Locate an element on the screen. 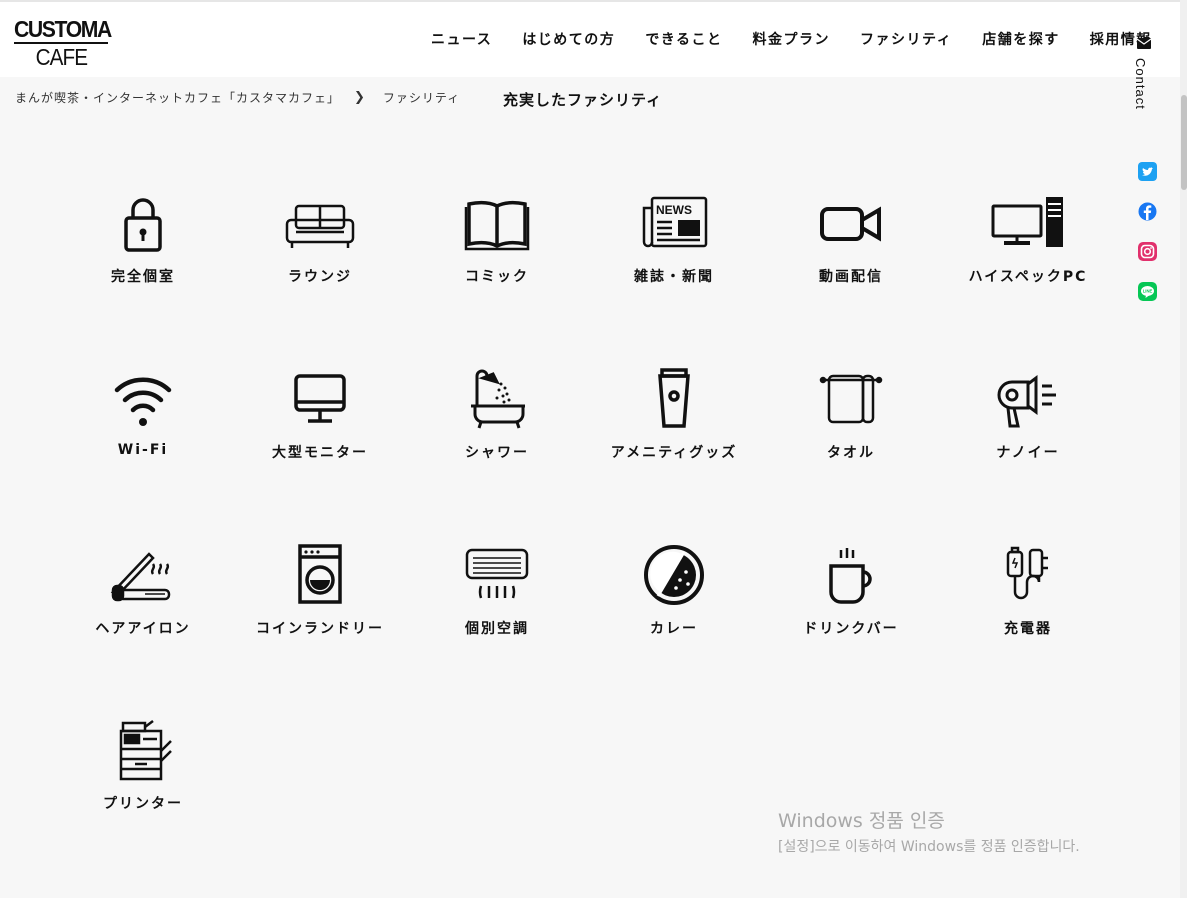  contact-link: Contact is located at coordinates (1145, 73).